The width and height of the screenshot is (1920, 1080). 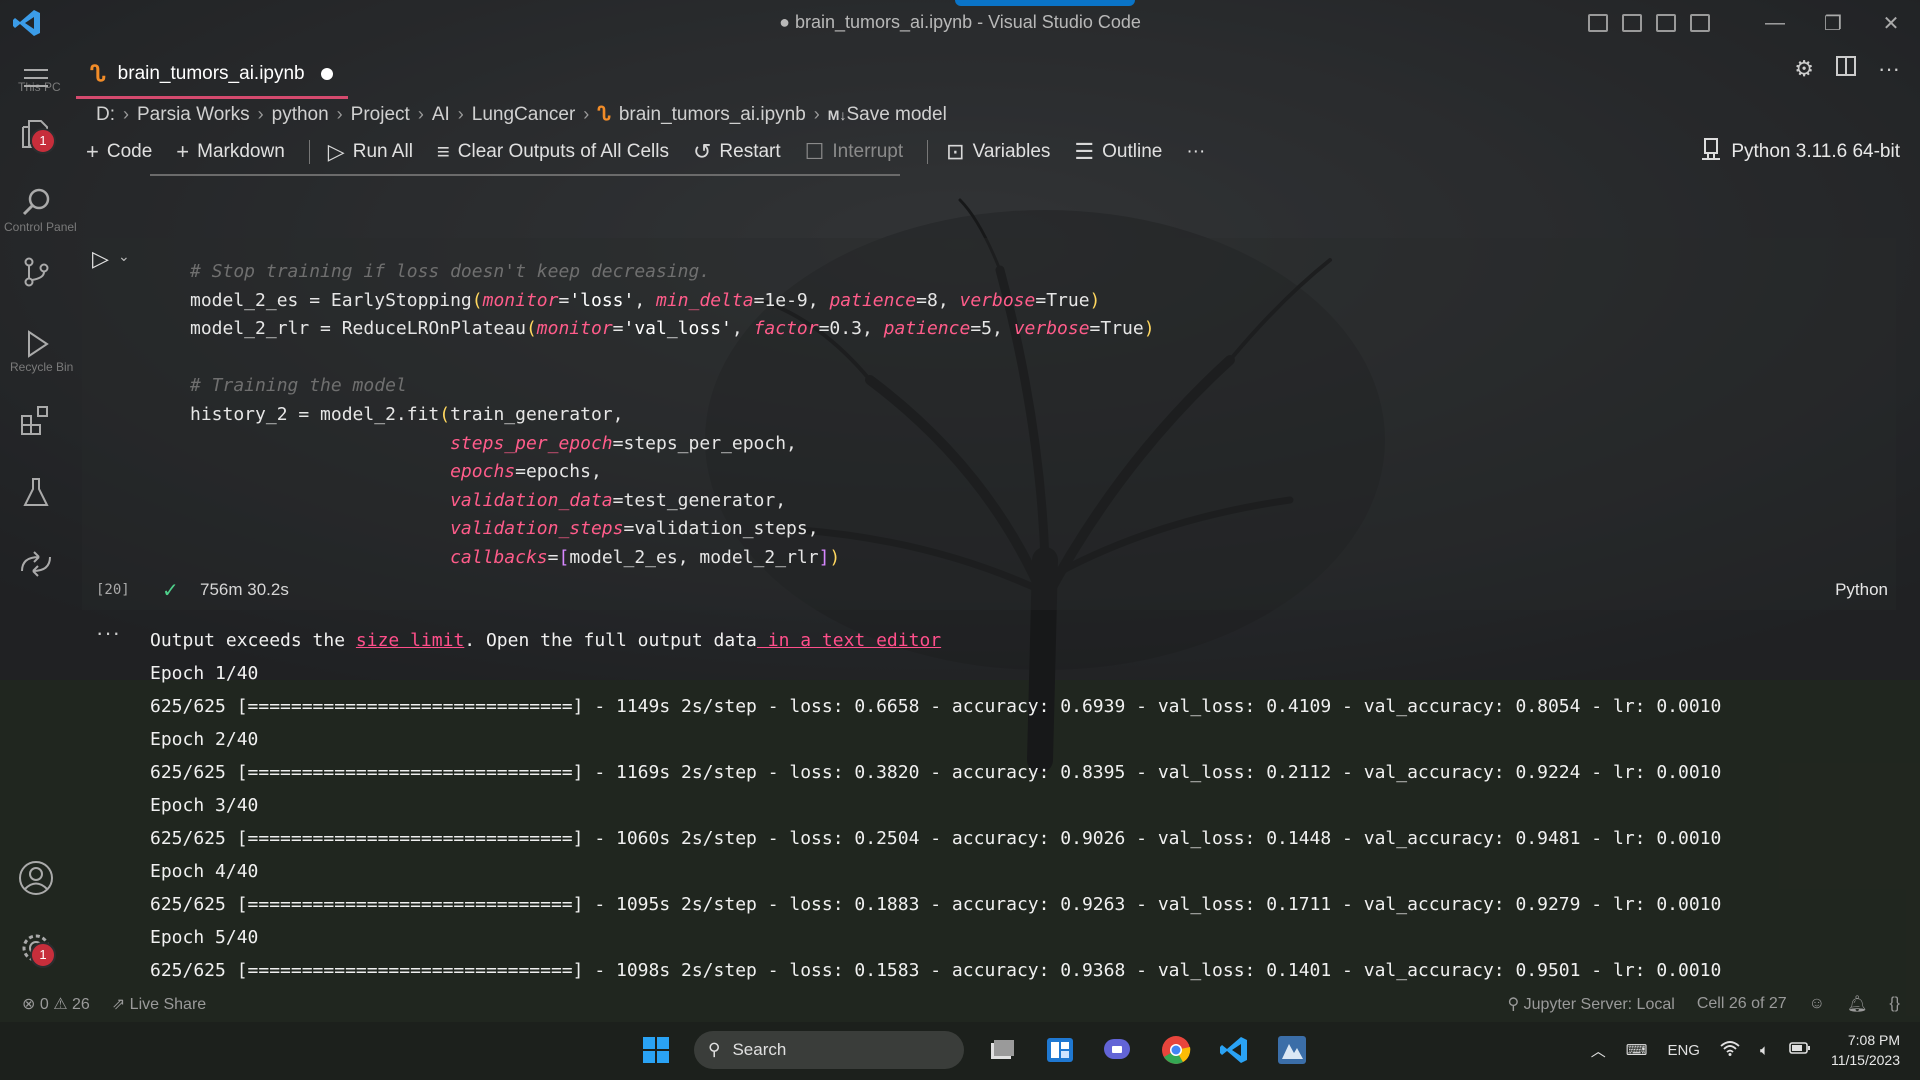 I want to click on ellipsis-icon: ···, so click(x=1196, y=151).